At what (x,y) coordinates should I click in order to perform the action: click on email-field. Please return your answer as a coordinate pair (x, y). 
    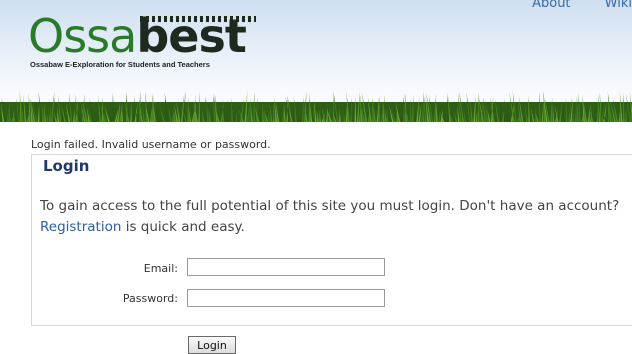
    Looking at the image, I should click on (286, 267).